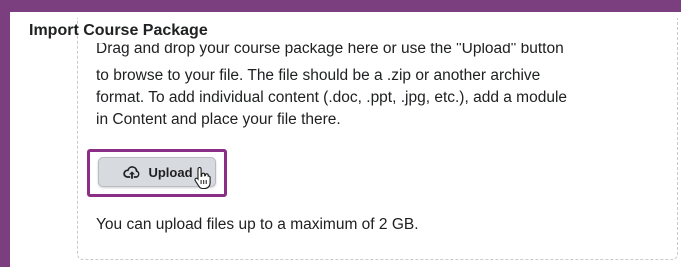 Image resolution: width=681 pixels, height=267 pixels. What do you see at coordinates (170, 172) in the screenshot?
I see `upload-button-label: Upload` at bounding box center [170, 172].